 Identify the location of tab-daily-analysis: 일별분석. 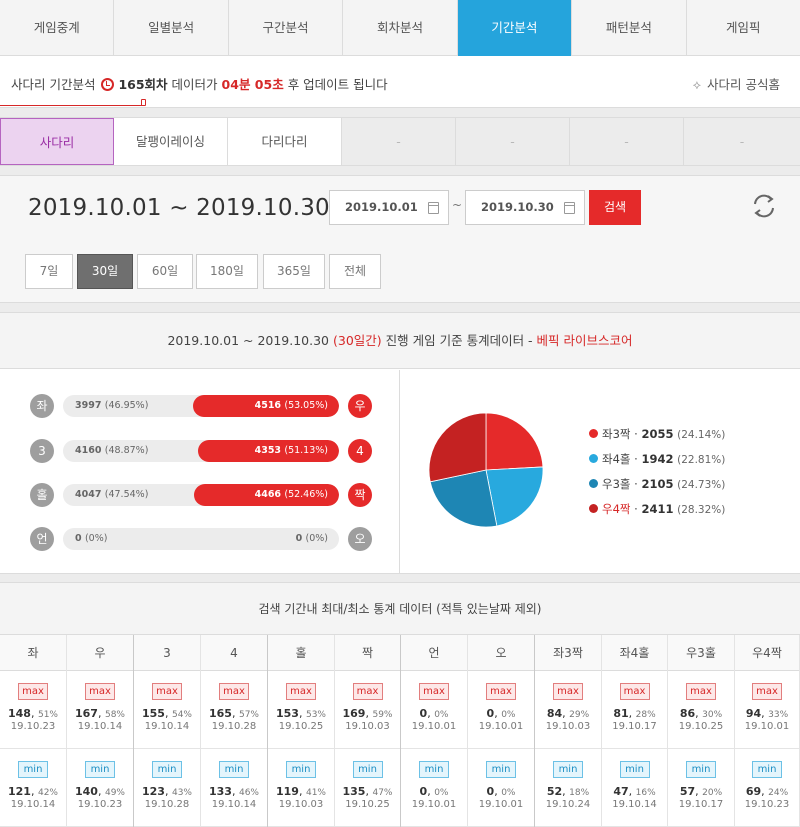
(171, 28).